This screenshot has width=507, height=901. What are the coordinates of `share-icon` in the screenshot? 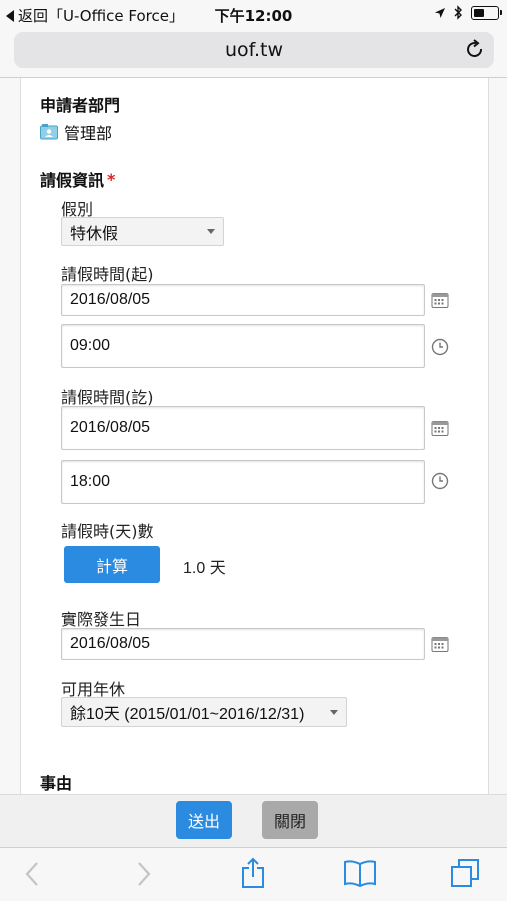 It's located at (253, 873).